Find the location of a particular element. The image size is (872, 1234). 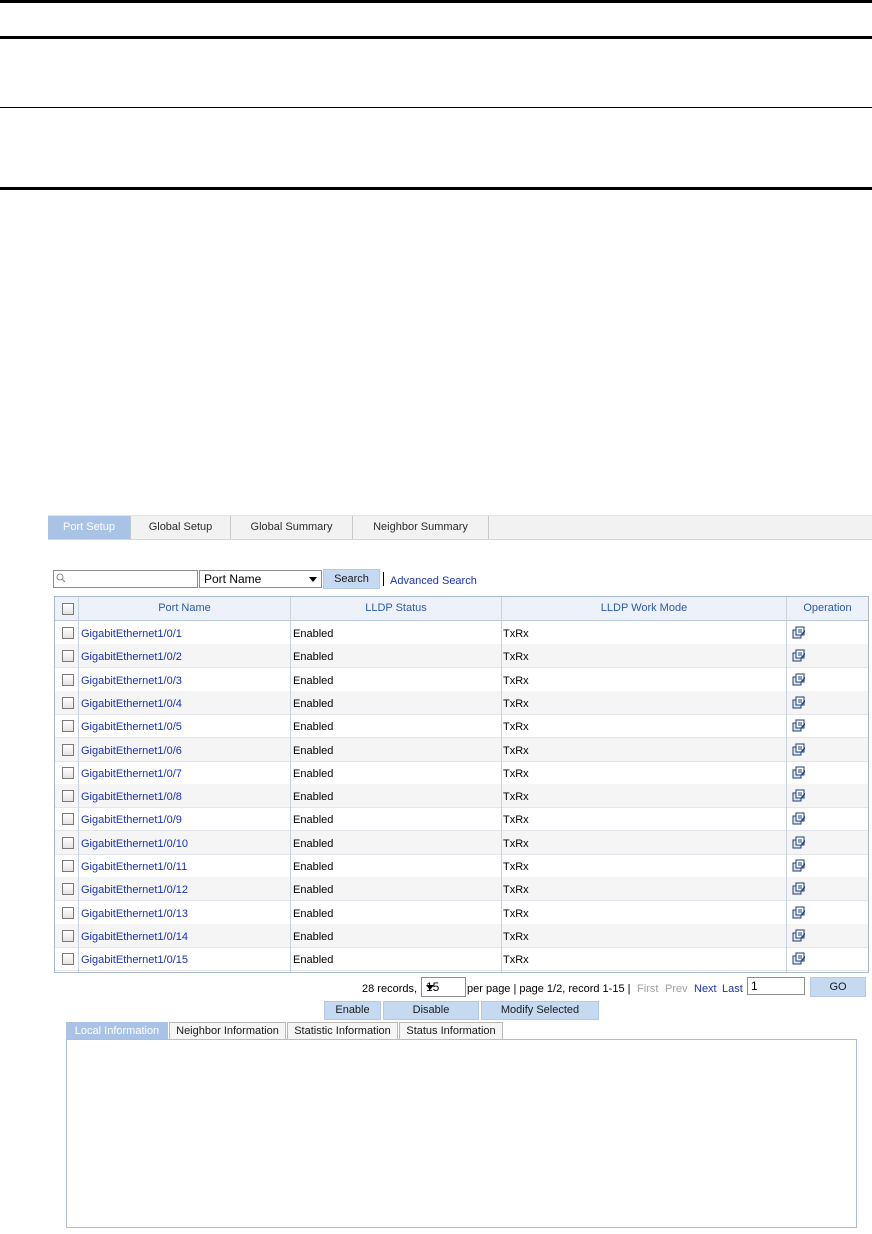

per-page-select: 15 is located at coordinates (443, 987).